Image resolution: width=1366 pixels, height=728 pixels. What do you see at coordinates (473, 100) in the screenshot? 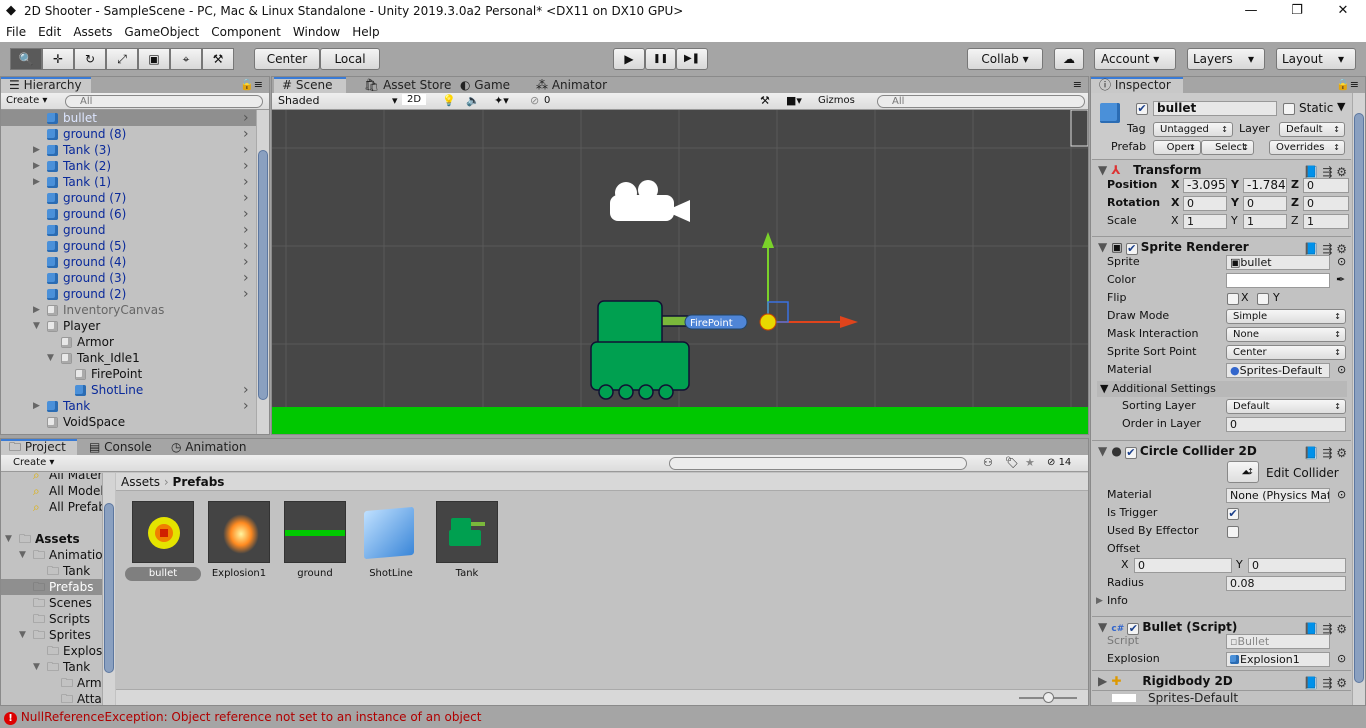
I see `audio-toggle-icon: 🔈` at bounding box center [473, 100].